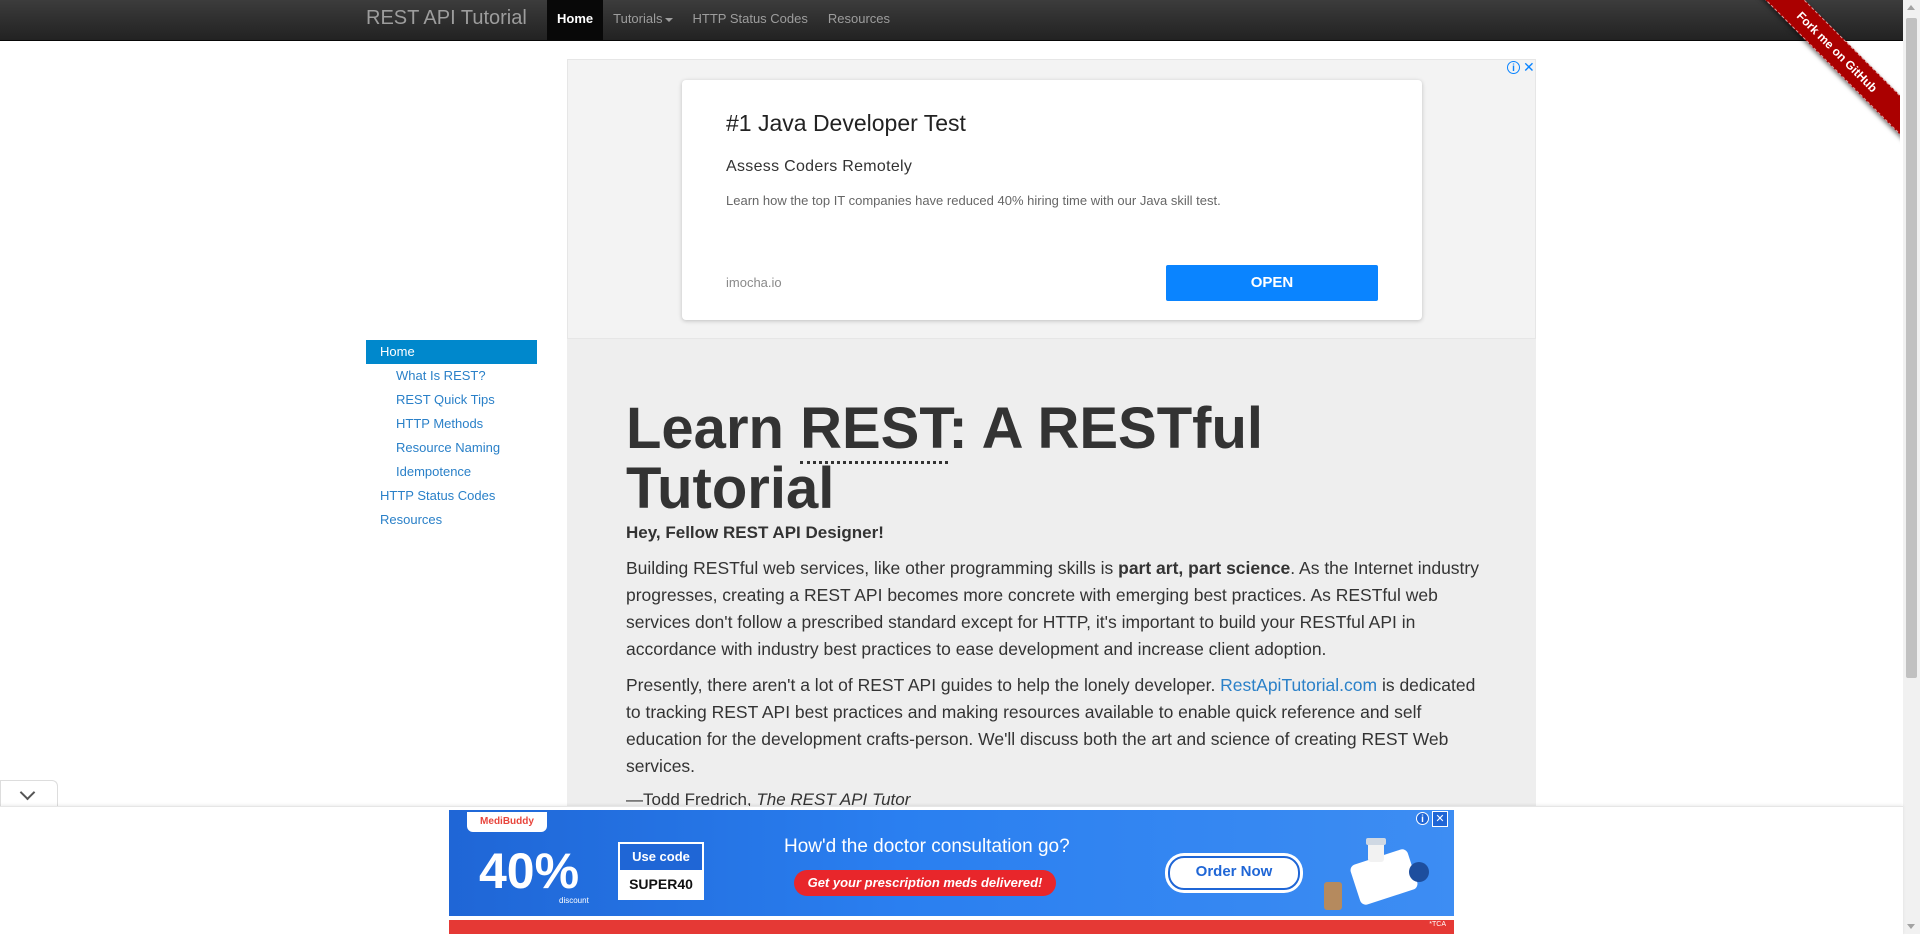 The width and height of the screenshot is (1920, 935). I want to click on nav-tutorials-label: Tutorials, so click(638, 18).